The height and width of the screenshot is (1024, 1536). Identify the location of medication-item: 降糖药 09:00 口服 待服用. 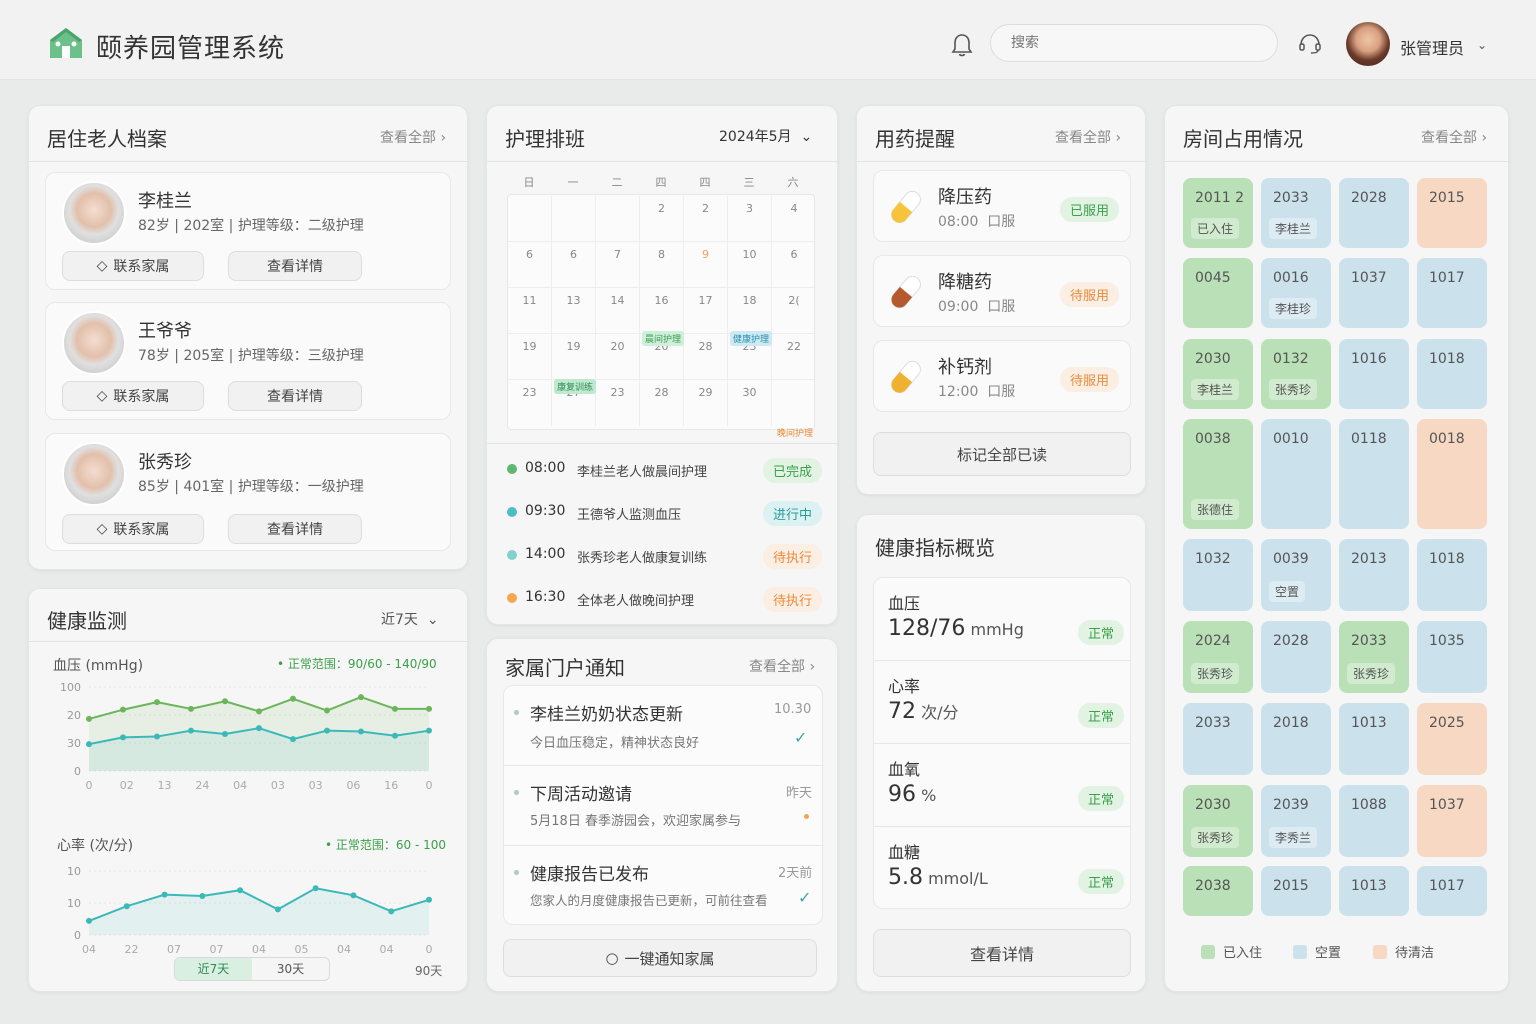
(1002, 291).